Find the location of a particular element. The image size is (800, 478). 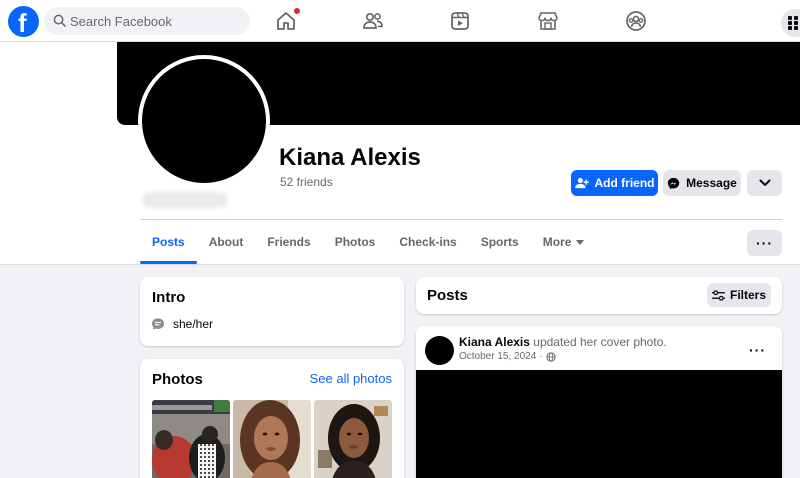

groups-nav-button is located at coordinates (636, 21).